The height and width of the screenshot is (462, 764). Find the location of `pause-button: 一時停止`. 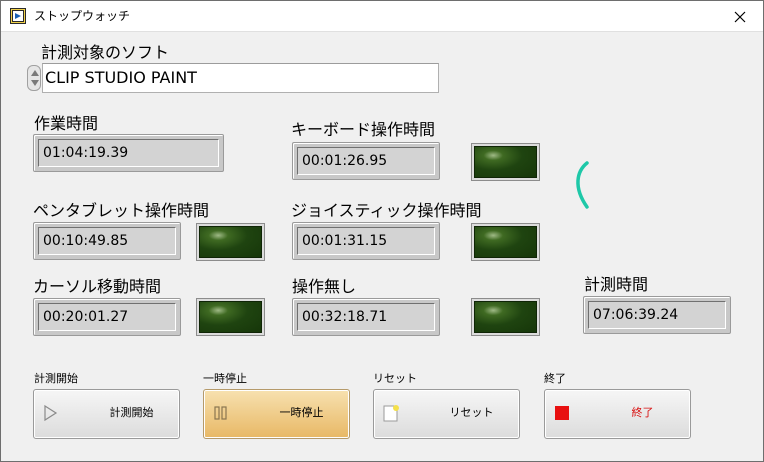

pause-button: 一時停止 is located at coordinates (276, 414).